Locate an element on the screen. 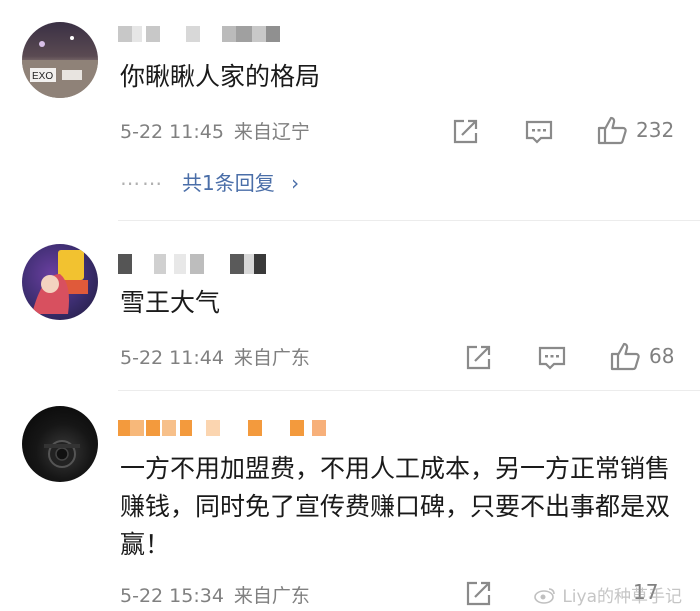 This screenshot has height=611, width=700. camera-photo-image is located at coordinates (62, 454).